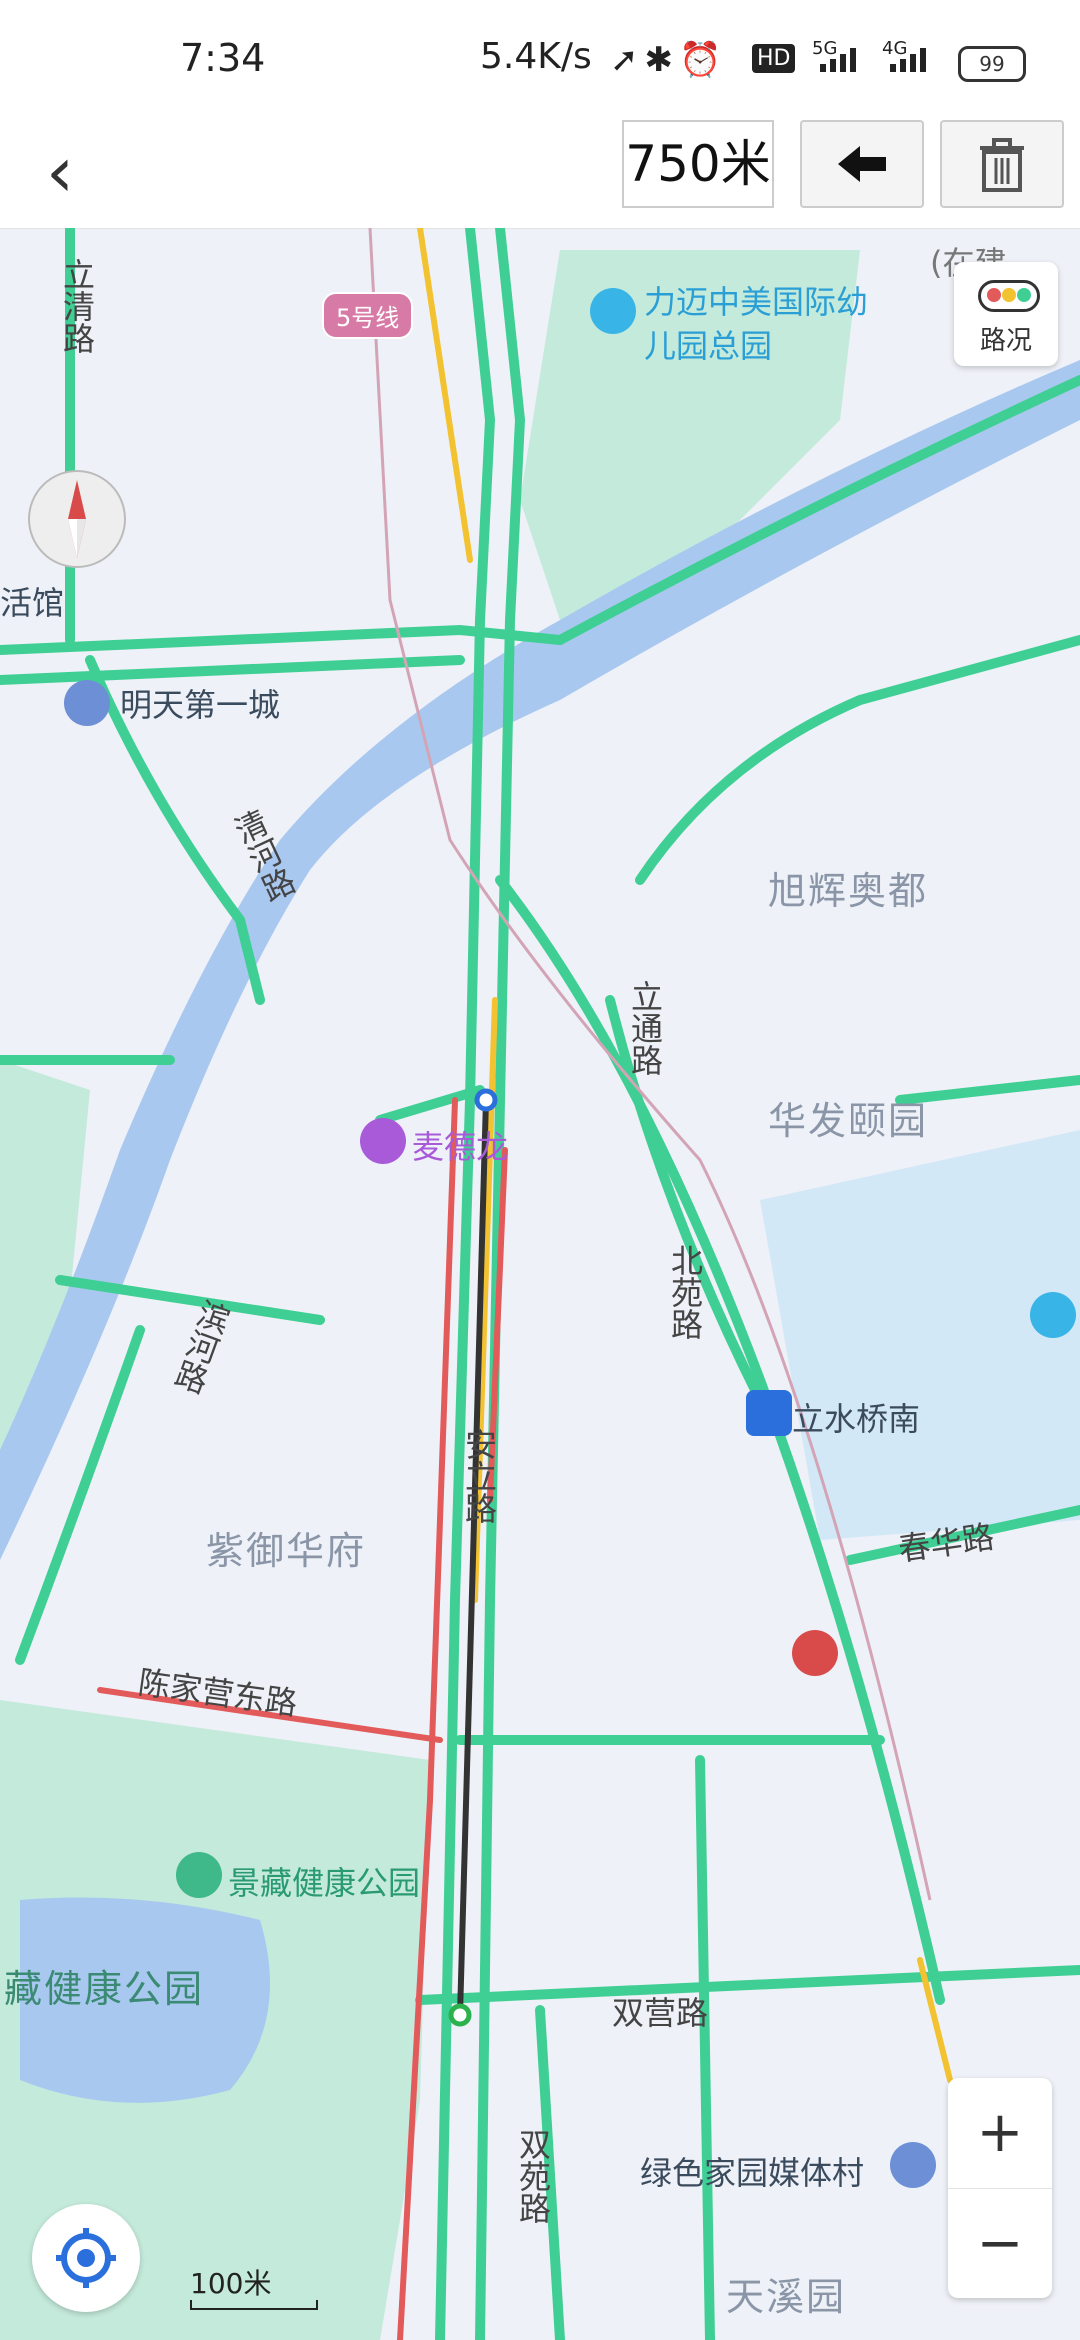 This screenshot has width=1080, height=2340. I want to click on traffic-label: 路况, so click(1005, 341).